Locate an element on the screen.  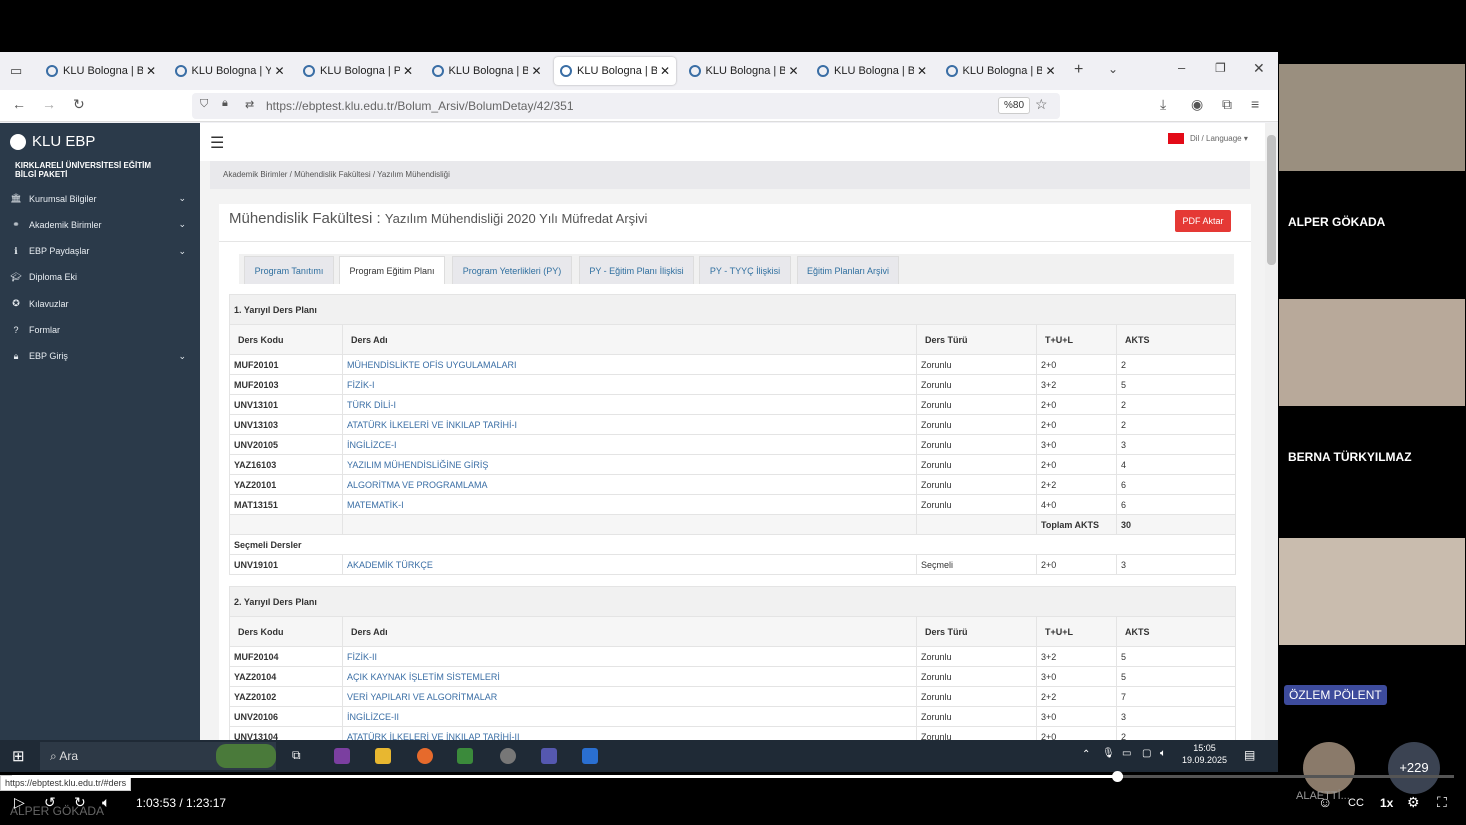
language-selector: Dil / Language ▾ is located at coordinates (1208, 138).